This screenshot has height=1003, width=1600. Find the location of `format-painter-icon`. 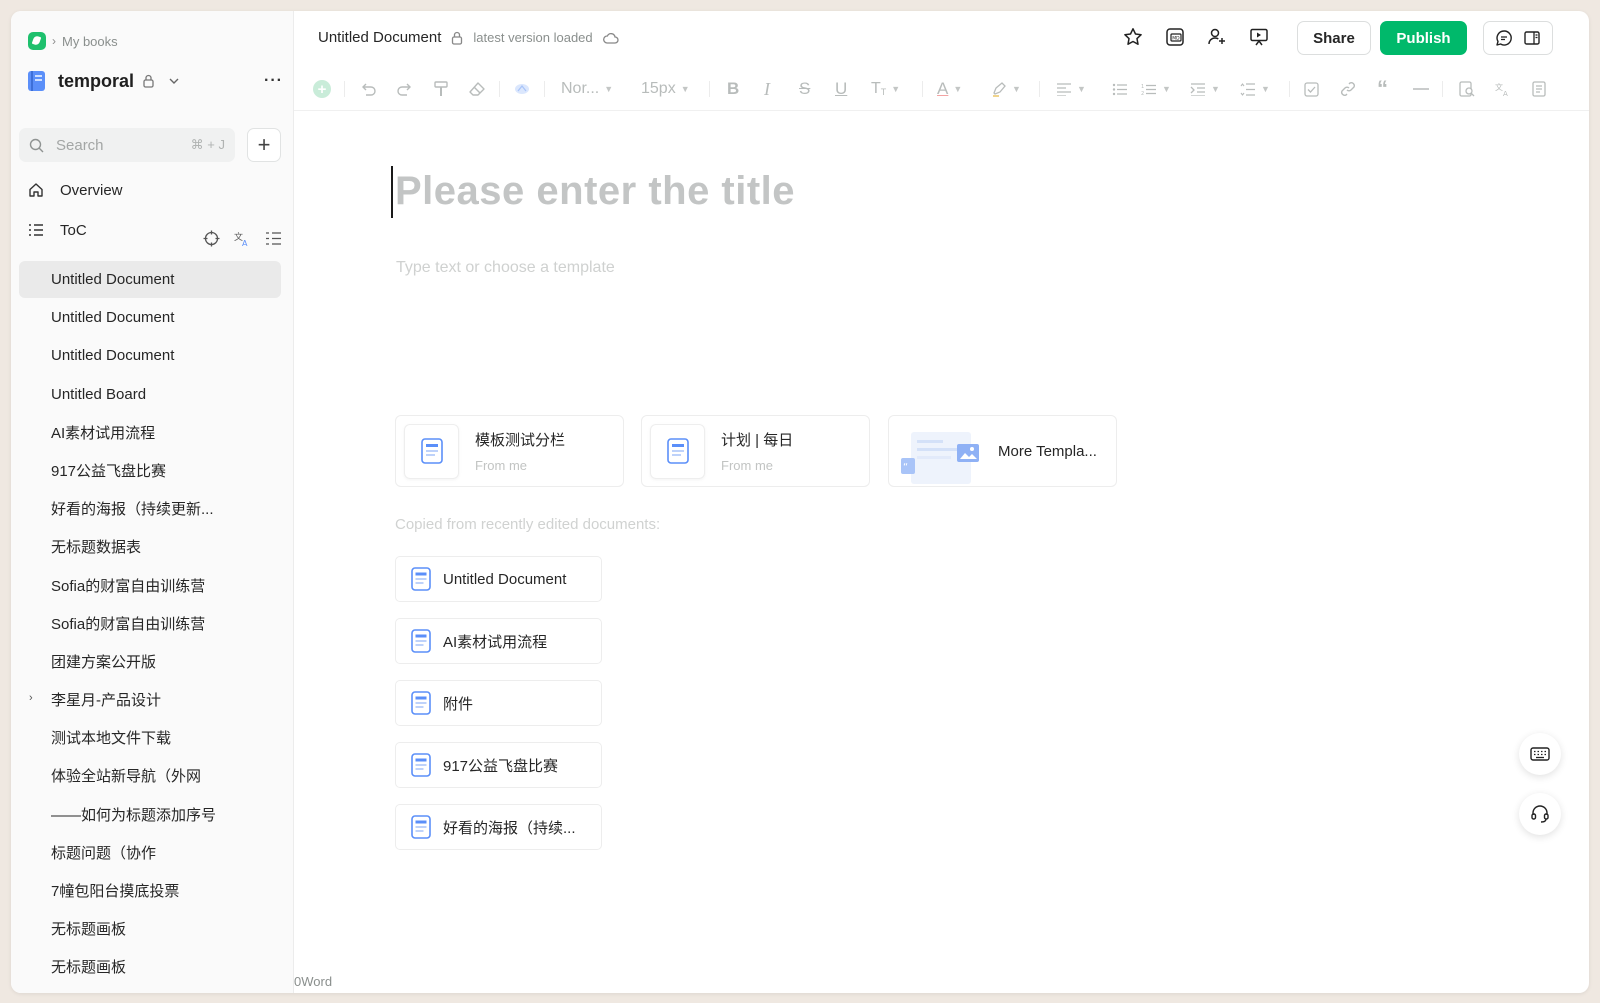

format-painter-icon is located at coordinates (441, 89).